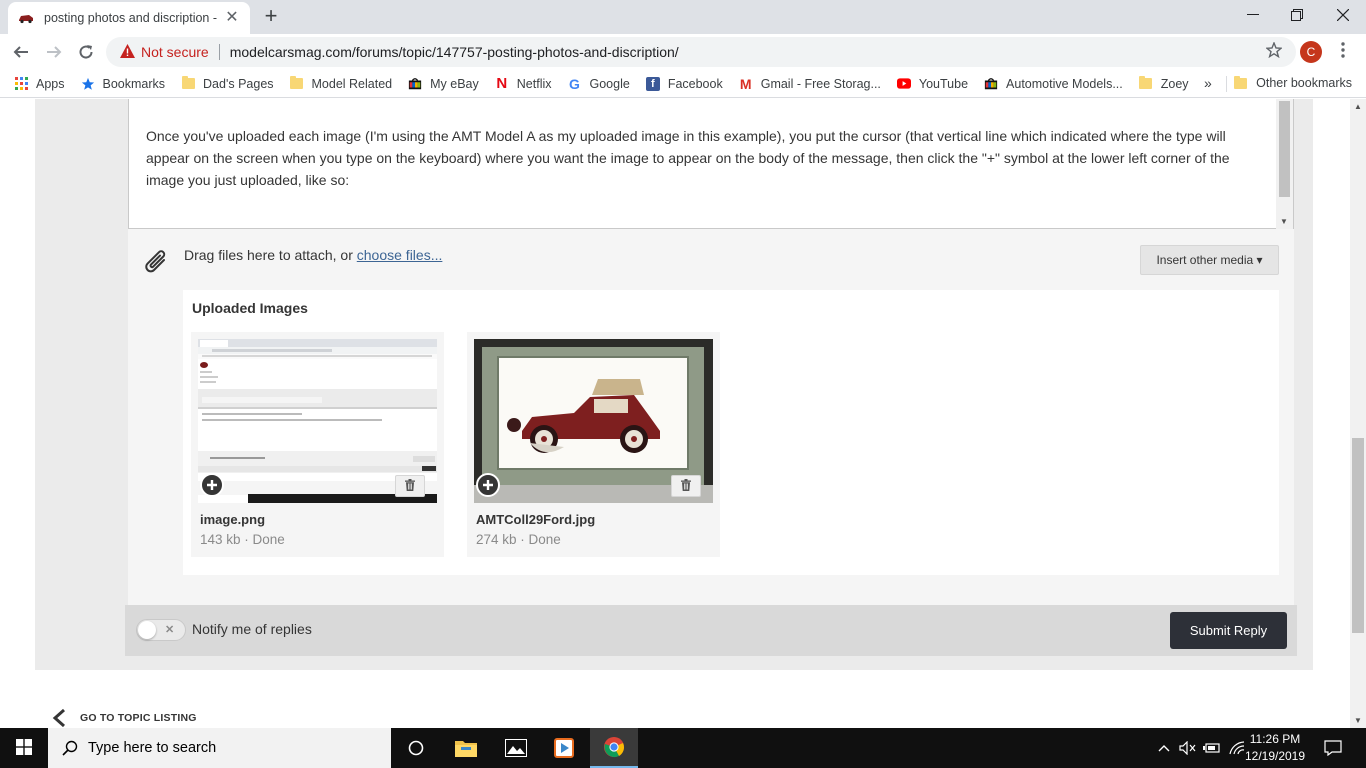  What do you see at coordinates (123, 84) in the screenshot?
I see `bookmark-bookmarks: Bookmarks` at bounding box center [123, 84].